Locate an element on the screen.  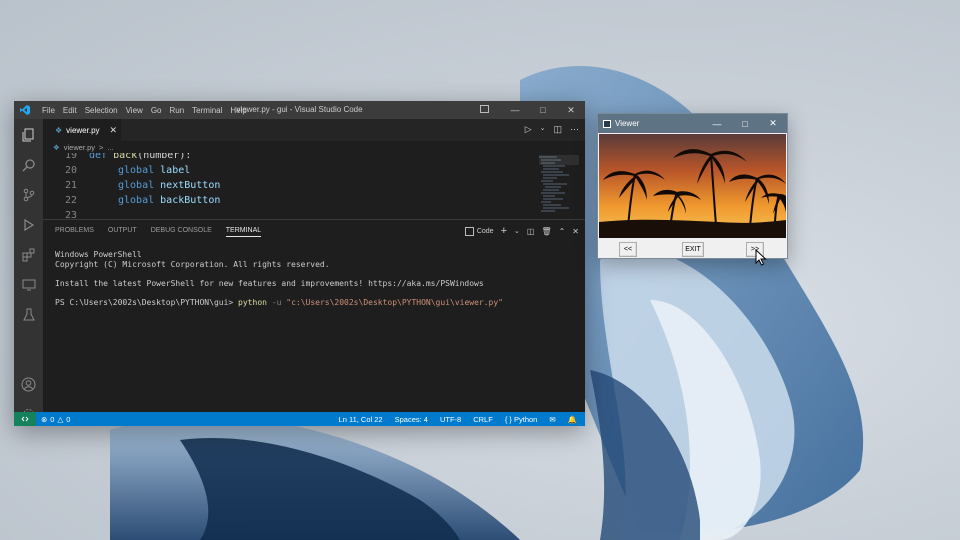
tab-label: viewer.py is located at coordinates (83, 130).